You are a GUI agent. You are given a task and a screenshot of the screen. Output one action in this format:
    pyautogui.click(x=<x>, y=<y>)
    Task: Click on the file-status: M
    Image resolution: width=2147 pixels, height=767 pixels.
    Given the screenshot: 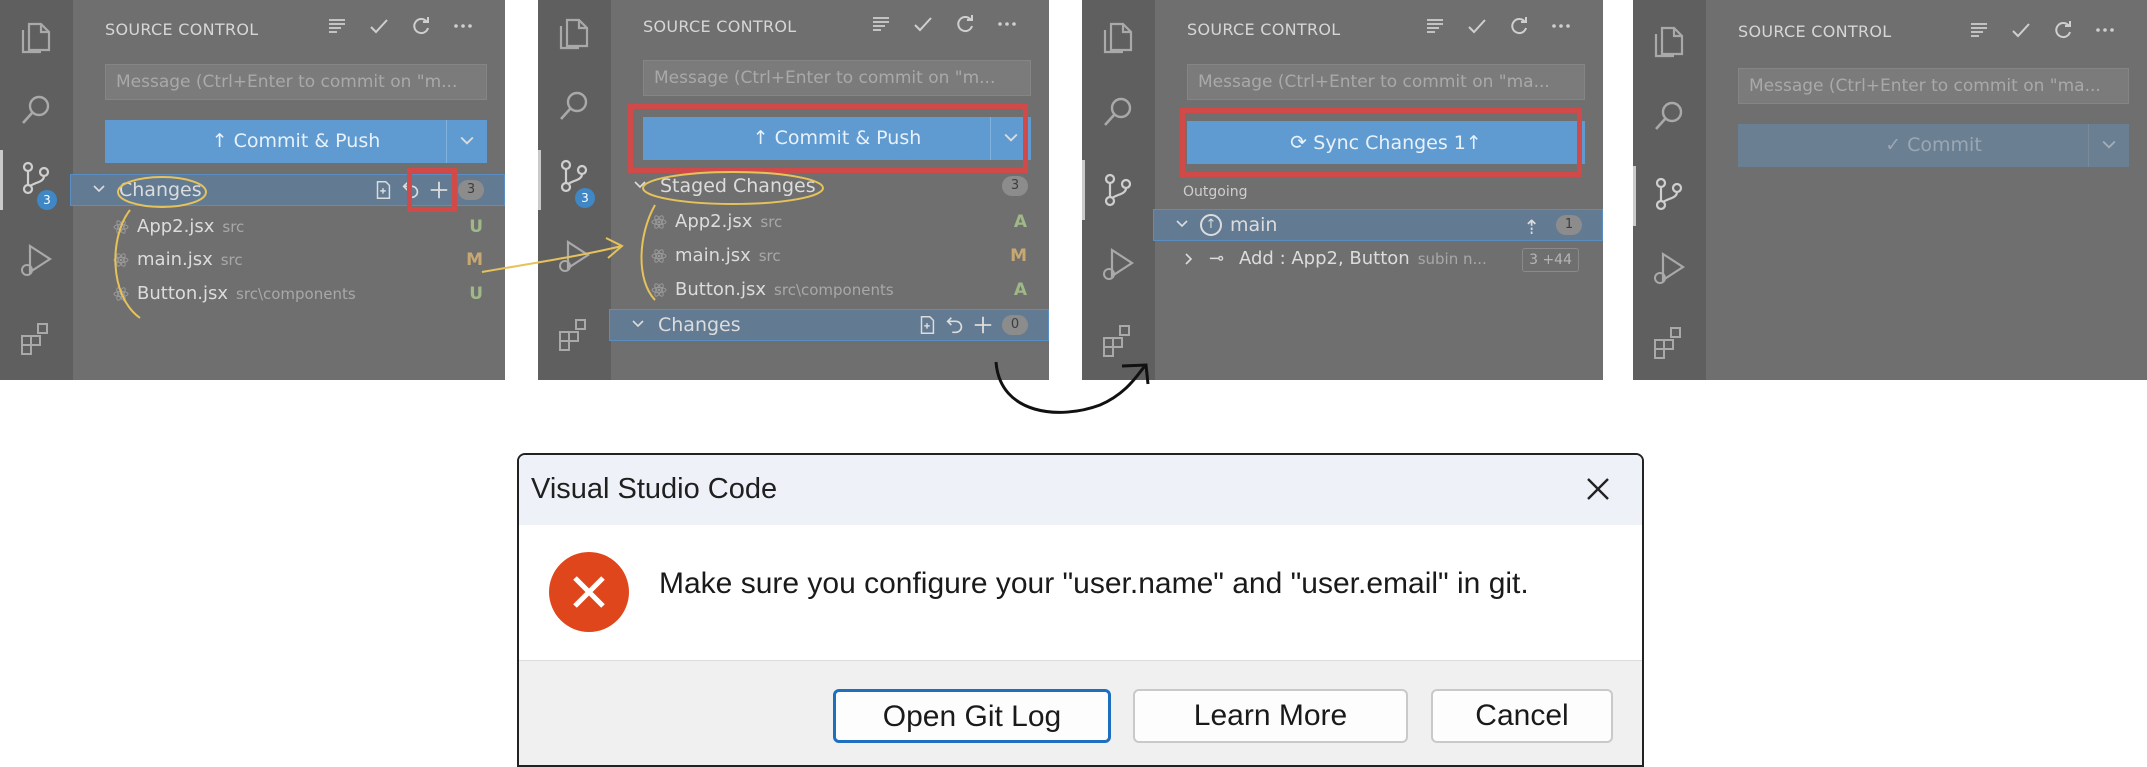 What is the action you would take?
    pyautogui.click(x=1018, y=256)
    